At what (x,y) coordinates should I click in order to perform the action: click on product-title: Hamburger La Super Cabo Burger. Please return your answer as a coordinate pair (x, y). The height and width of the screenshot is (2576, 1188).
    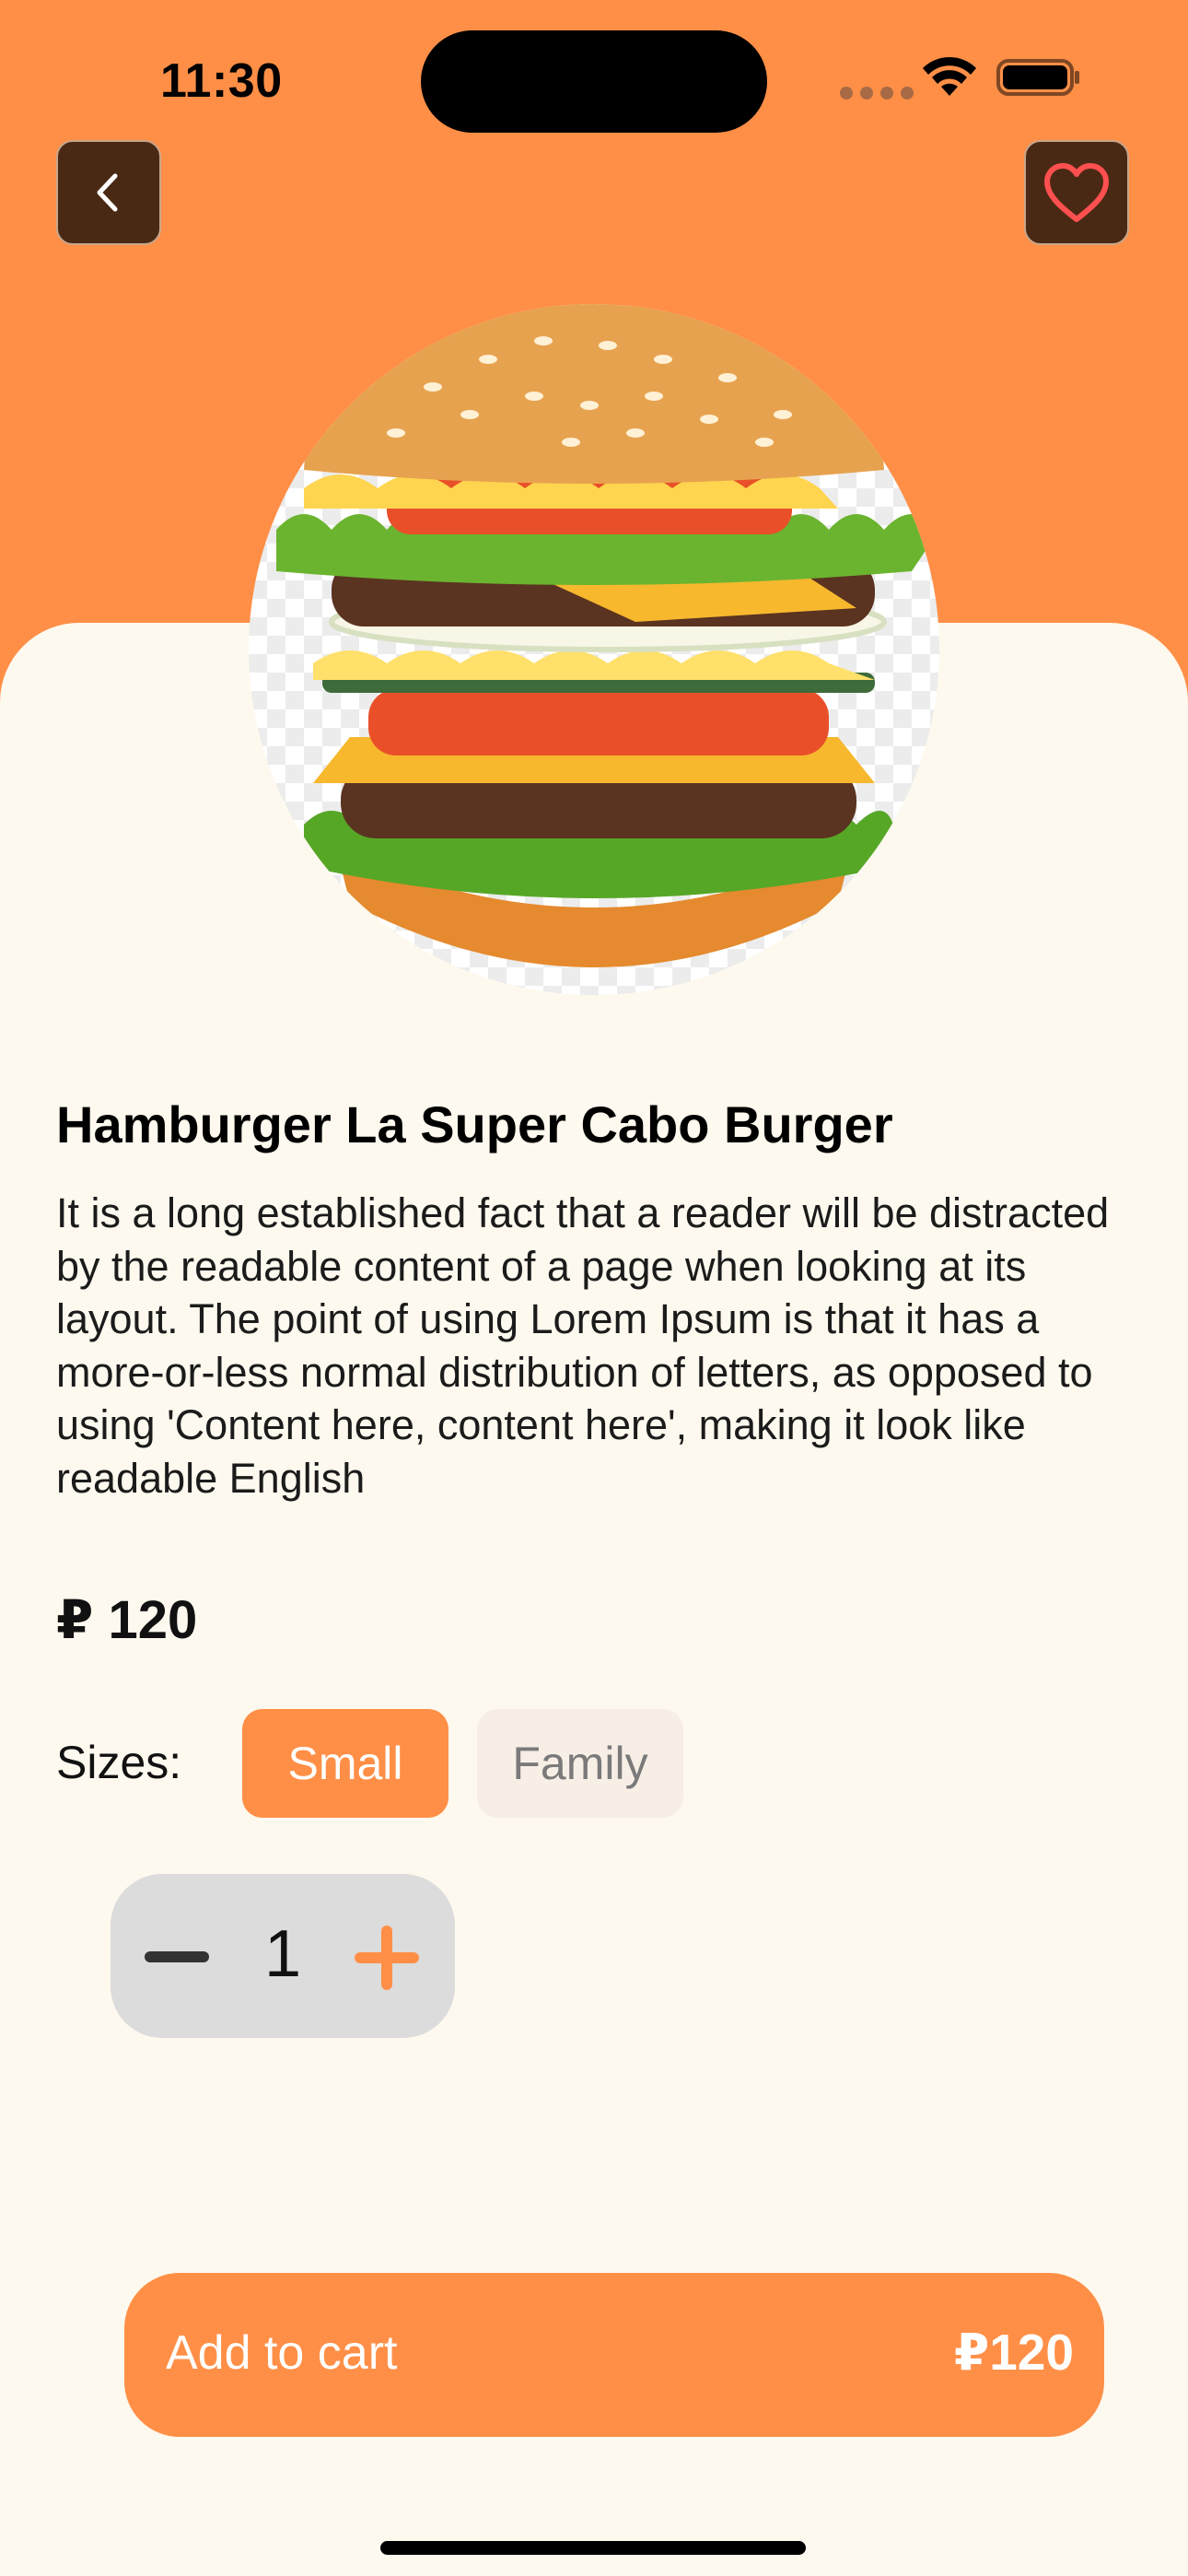
    Looking at the image, I should click on (474, 1124).